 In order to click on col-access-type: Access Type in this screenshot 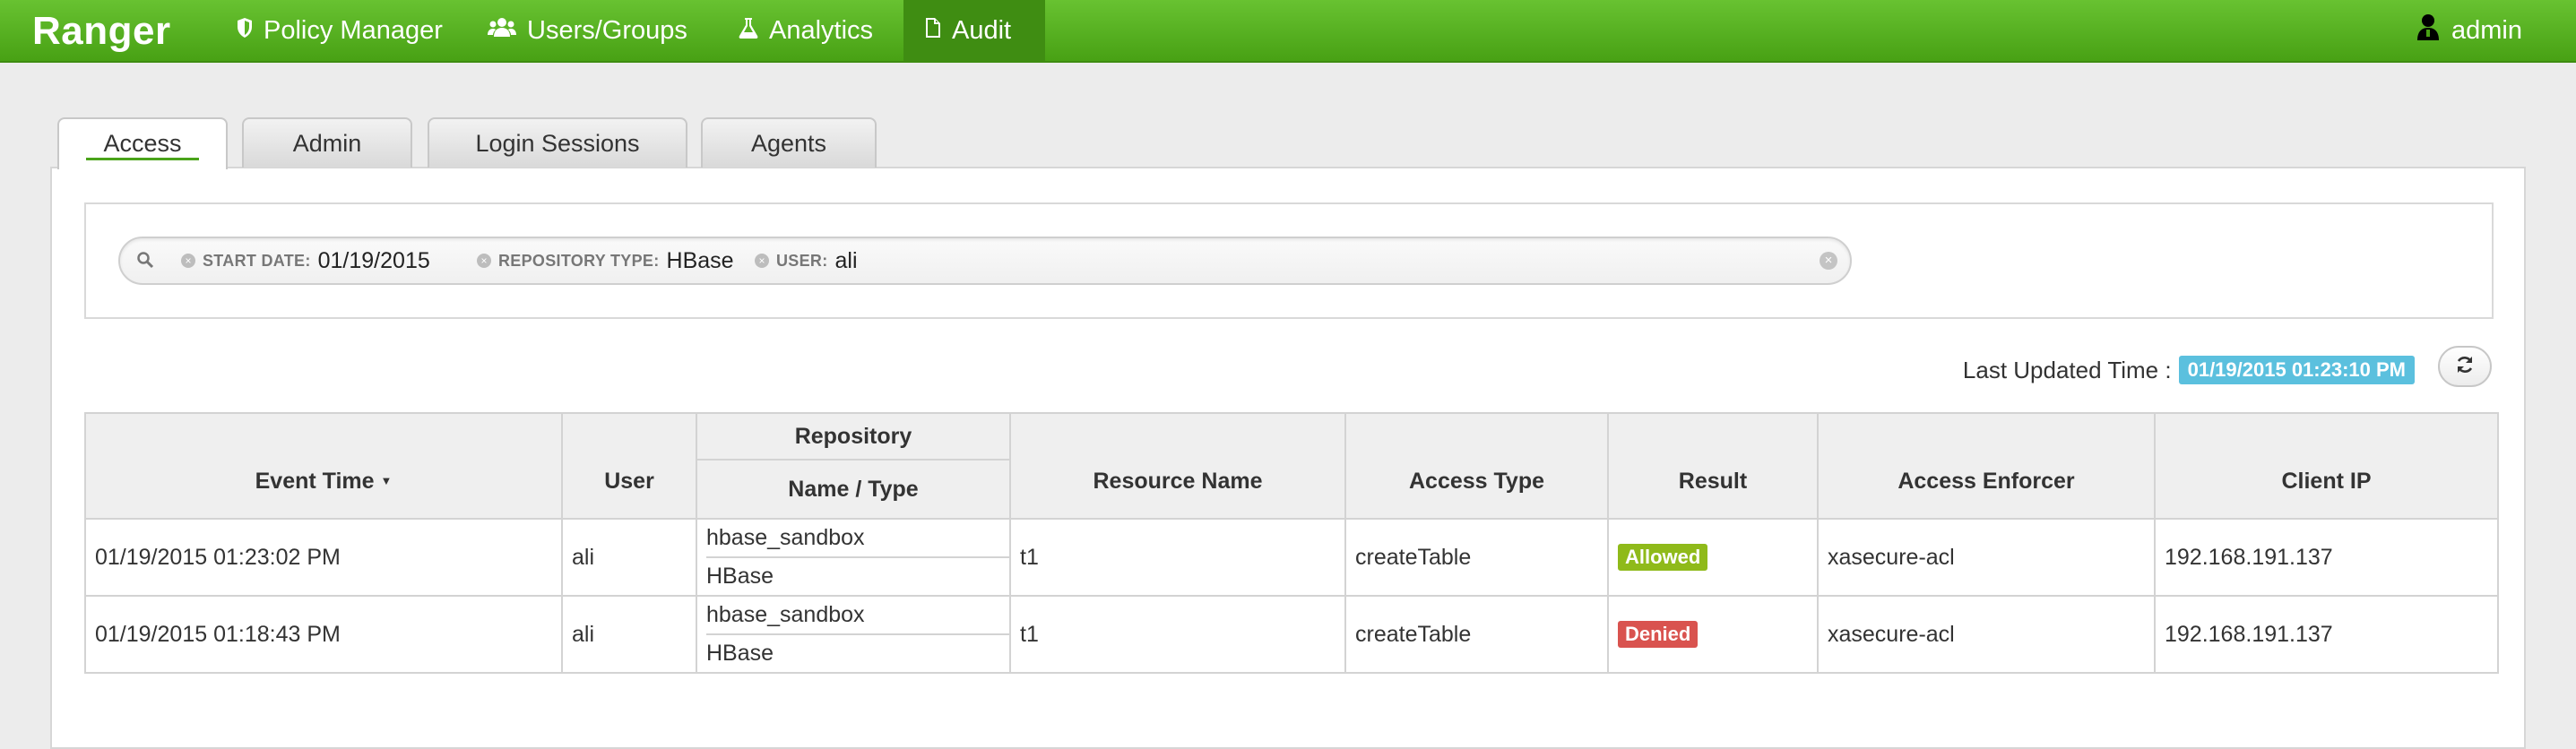, I will do `click(1476, 466)`.